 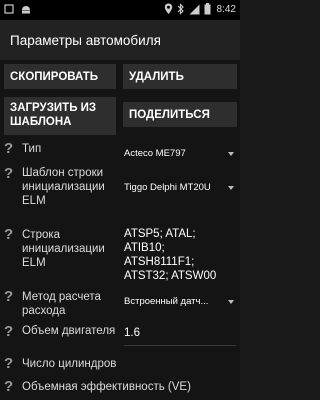 I want to click on bluetooth-icon, so click(x=180, y=9).